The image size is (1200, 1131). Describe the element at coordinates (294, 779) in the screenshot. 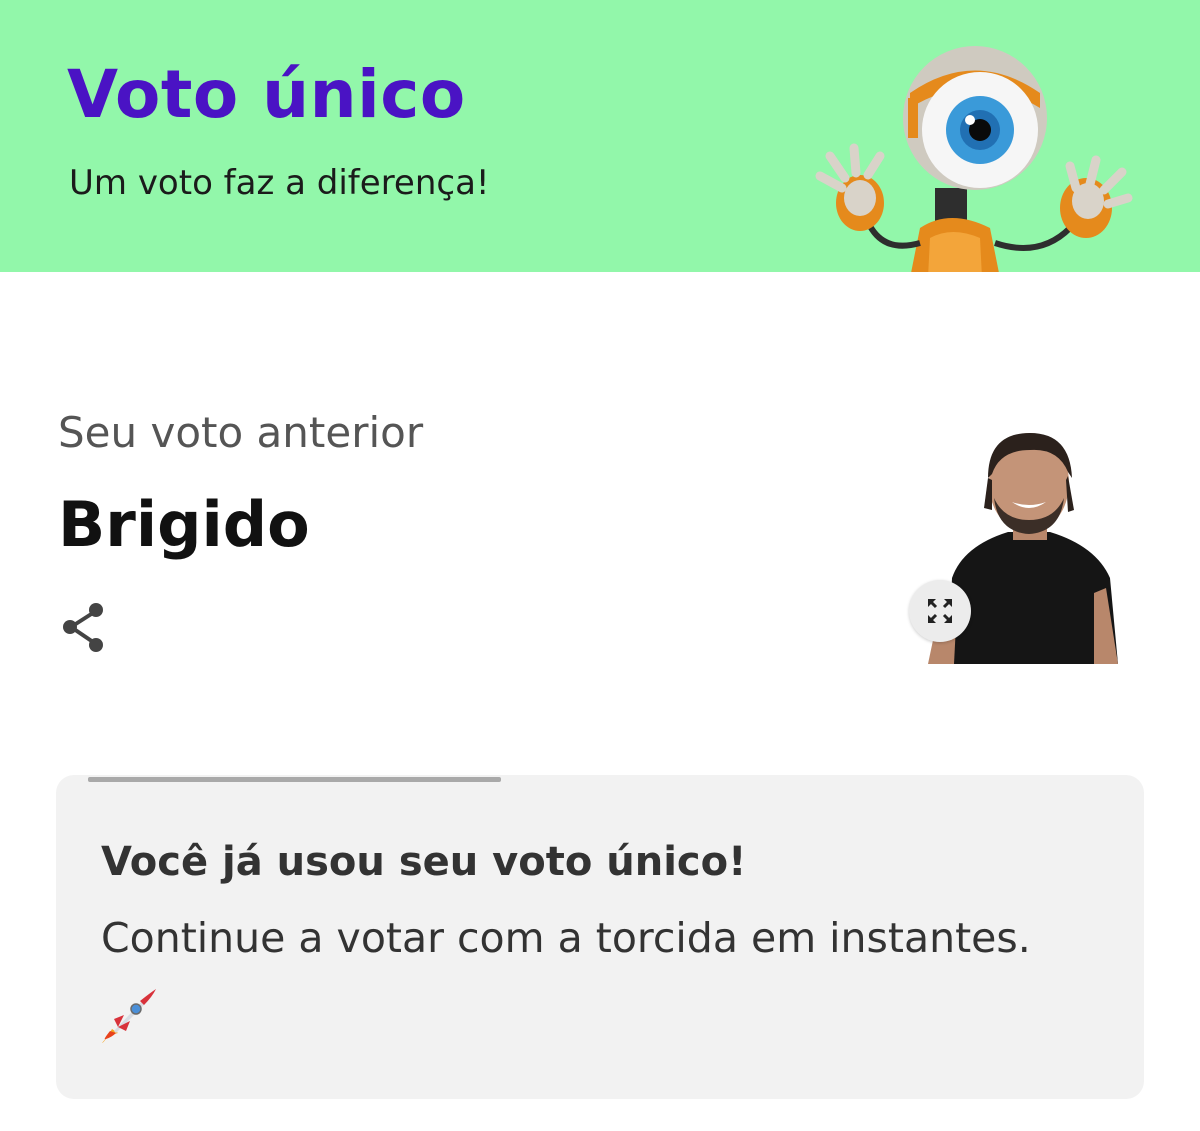

I see `progress-bar` at that location.